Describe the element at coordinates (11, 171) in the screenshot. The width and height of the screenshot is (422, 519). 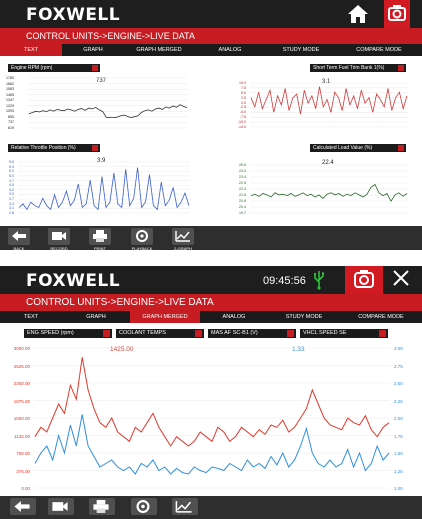
I see `y-tick-label: 5.2` at that location.